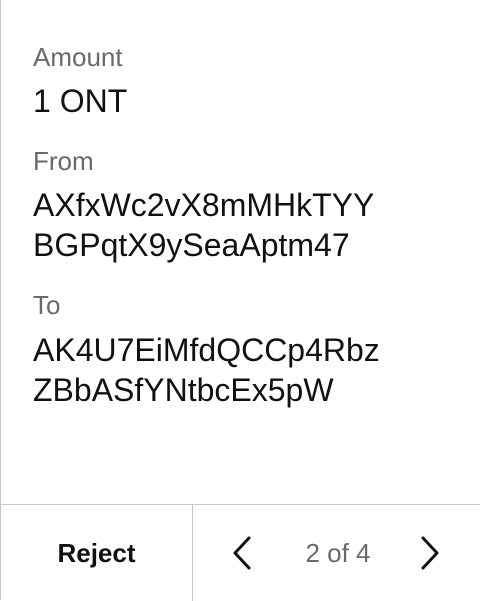 This screenshot has height=601, width=480. Describe the element at coordinates (78, 57) in the screenshot. I see `amount-label: Amount` at that location.